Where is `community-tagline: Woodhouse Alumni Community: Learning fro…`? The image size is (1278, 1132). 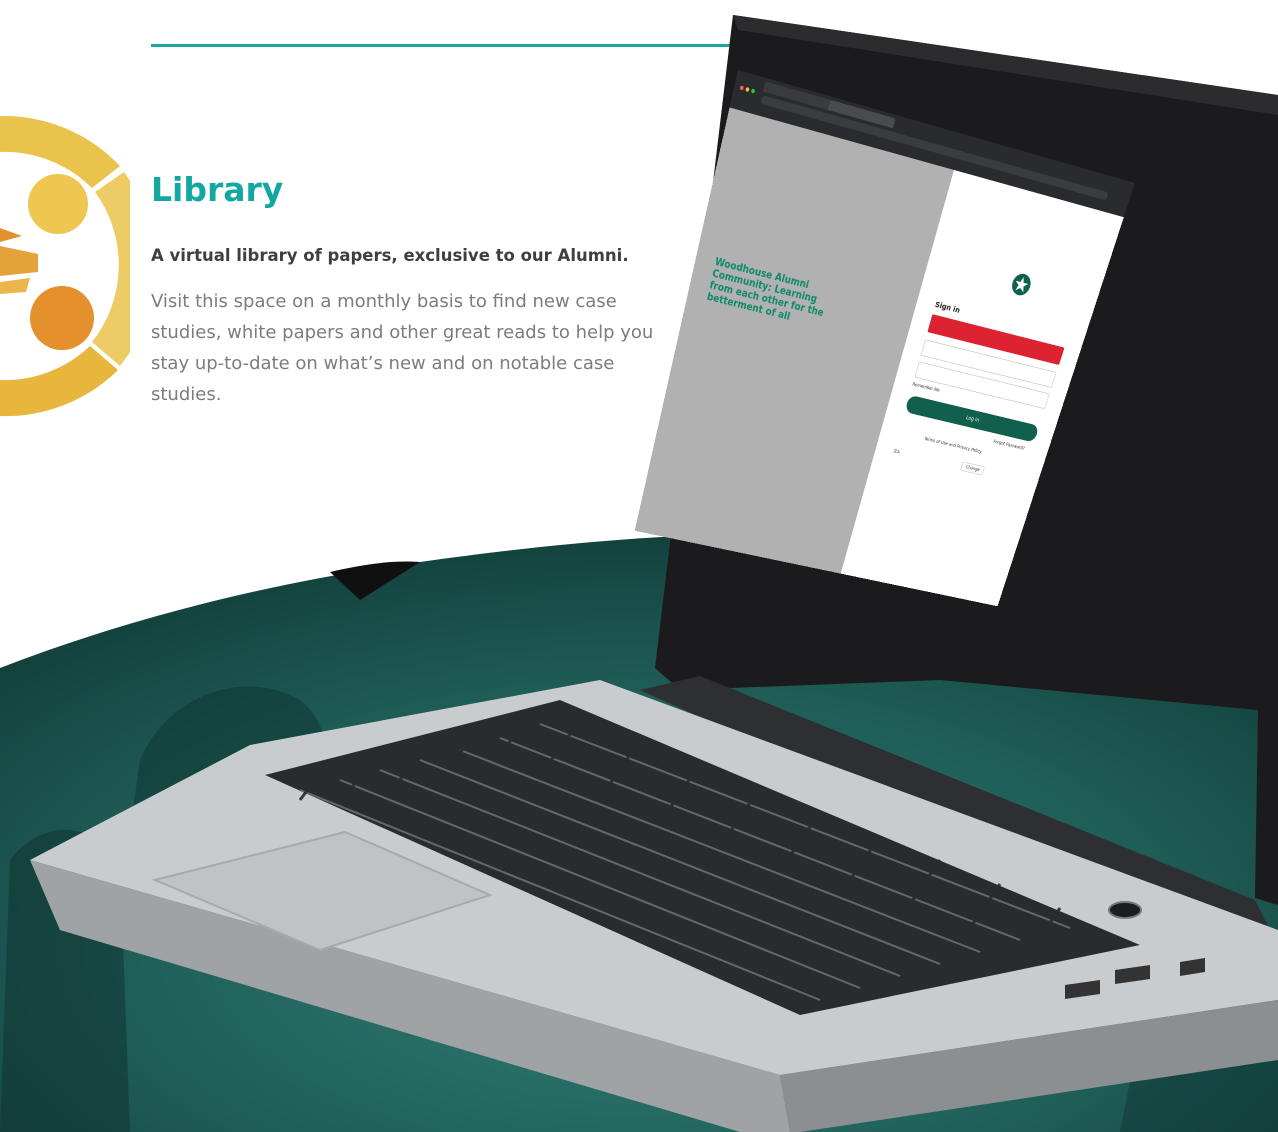
community-tagline: Woodhouse Alumni Community: Learning fro… is located at coordinates (771, 294).